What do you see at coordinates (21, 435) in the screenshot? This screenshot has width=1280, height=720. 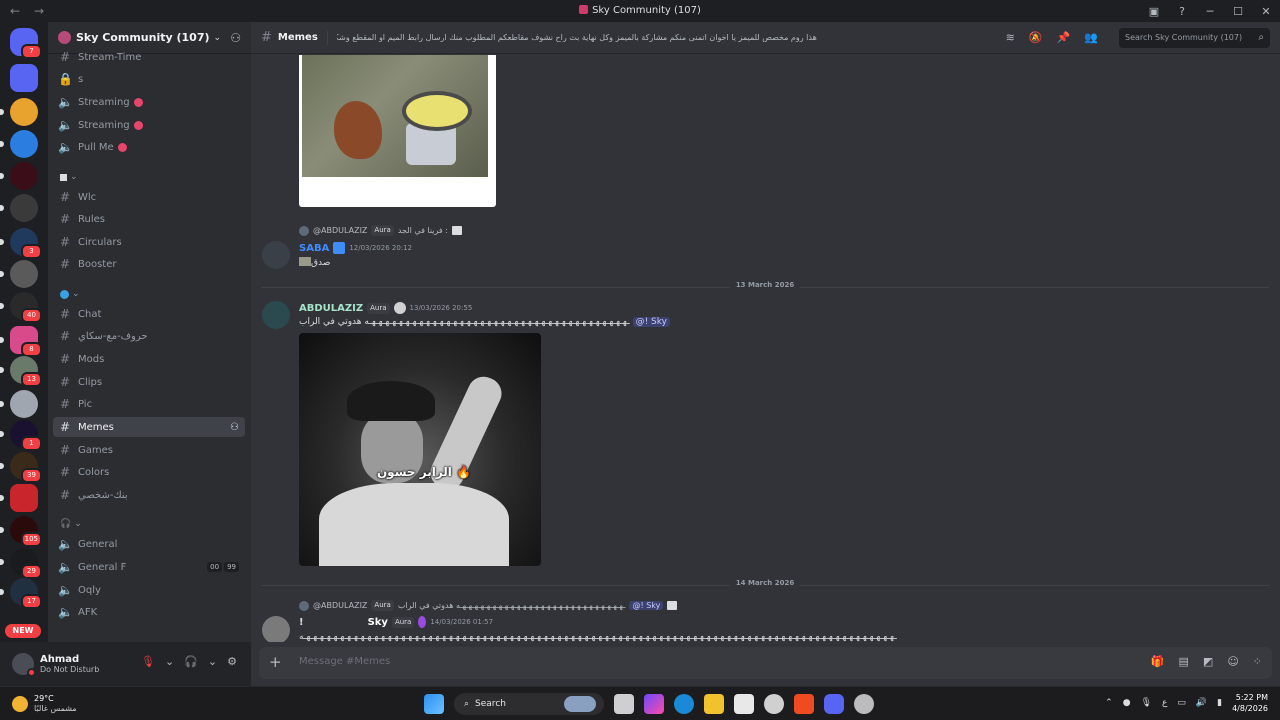 I see `server-icon: 1` at bounding box center [21, 435].